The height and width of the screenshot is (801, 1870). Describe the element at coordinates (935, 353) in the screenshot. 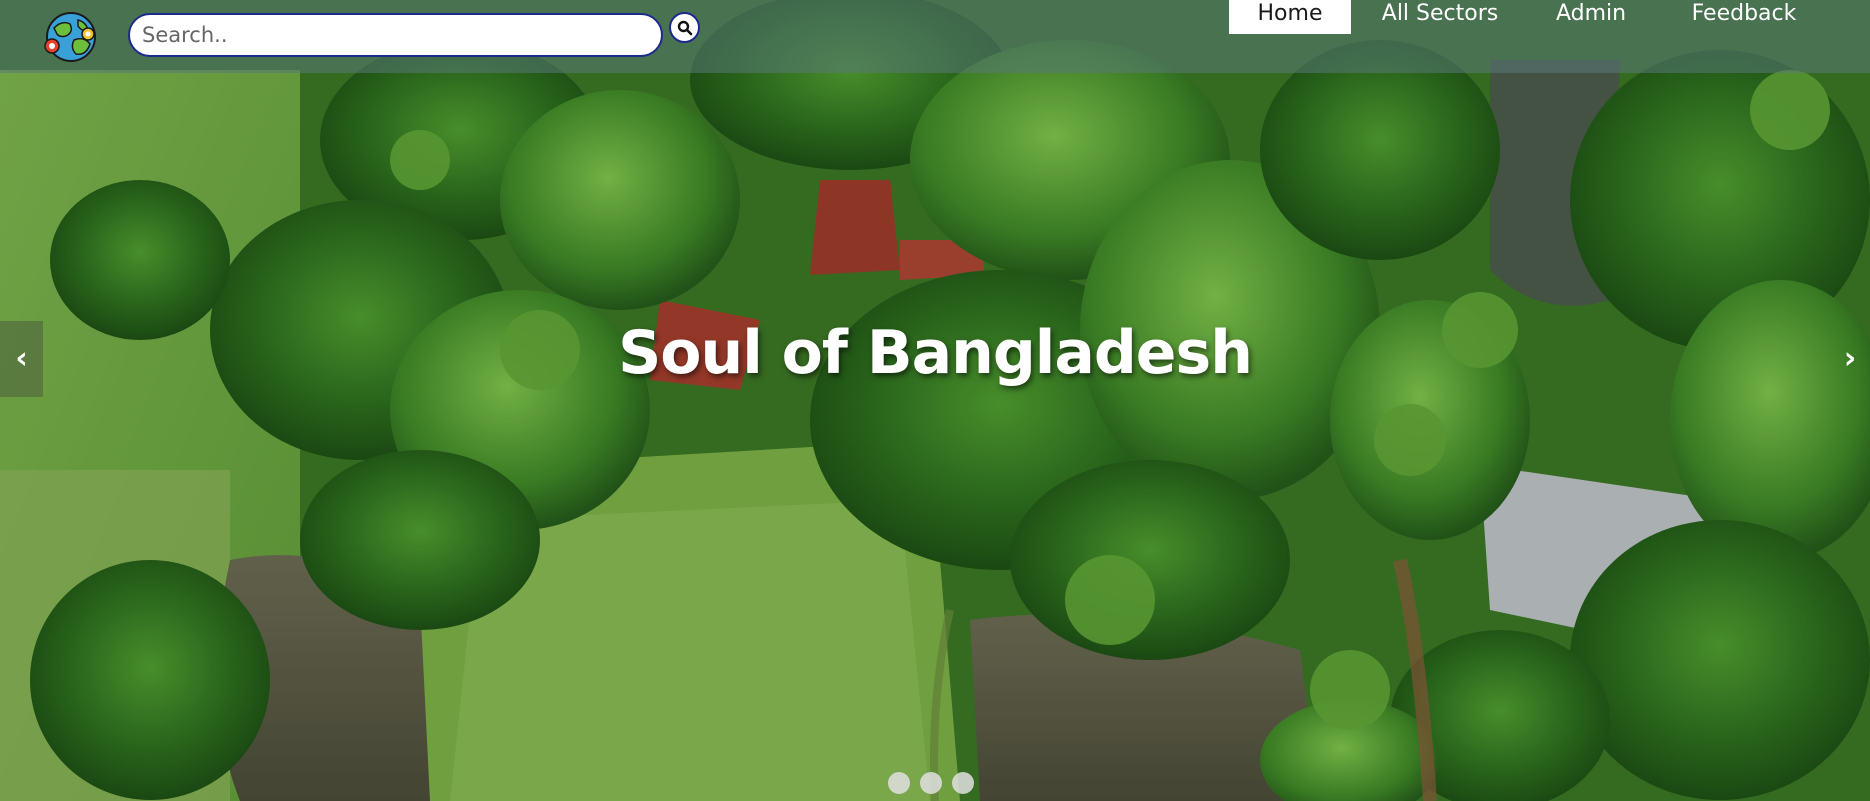

I see `hero-title: Soul of Bangladesh` at that location.